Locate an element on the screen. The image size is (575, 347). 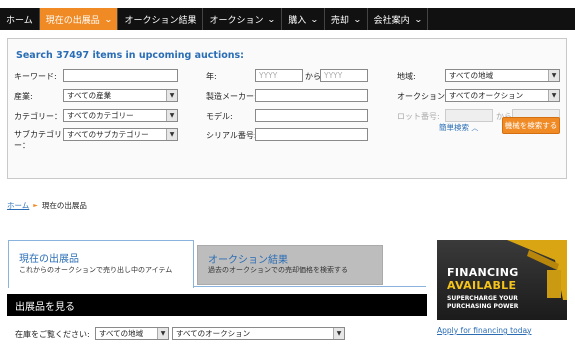
category-select: すべてのカテゴリー ▼ is located at coordinates (120, 115).